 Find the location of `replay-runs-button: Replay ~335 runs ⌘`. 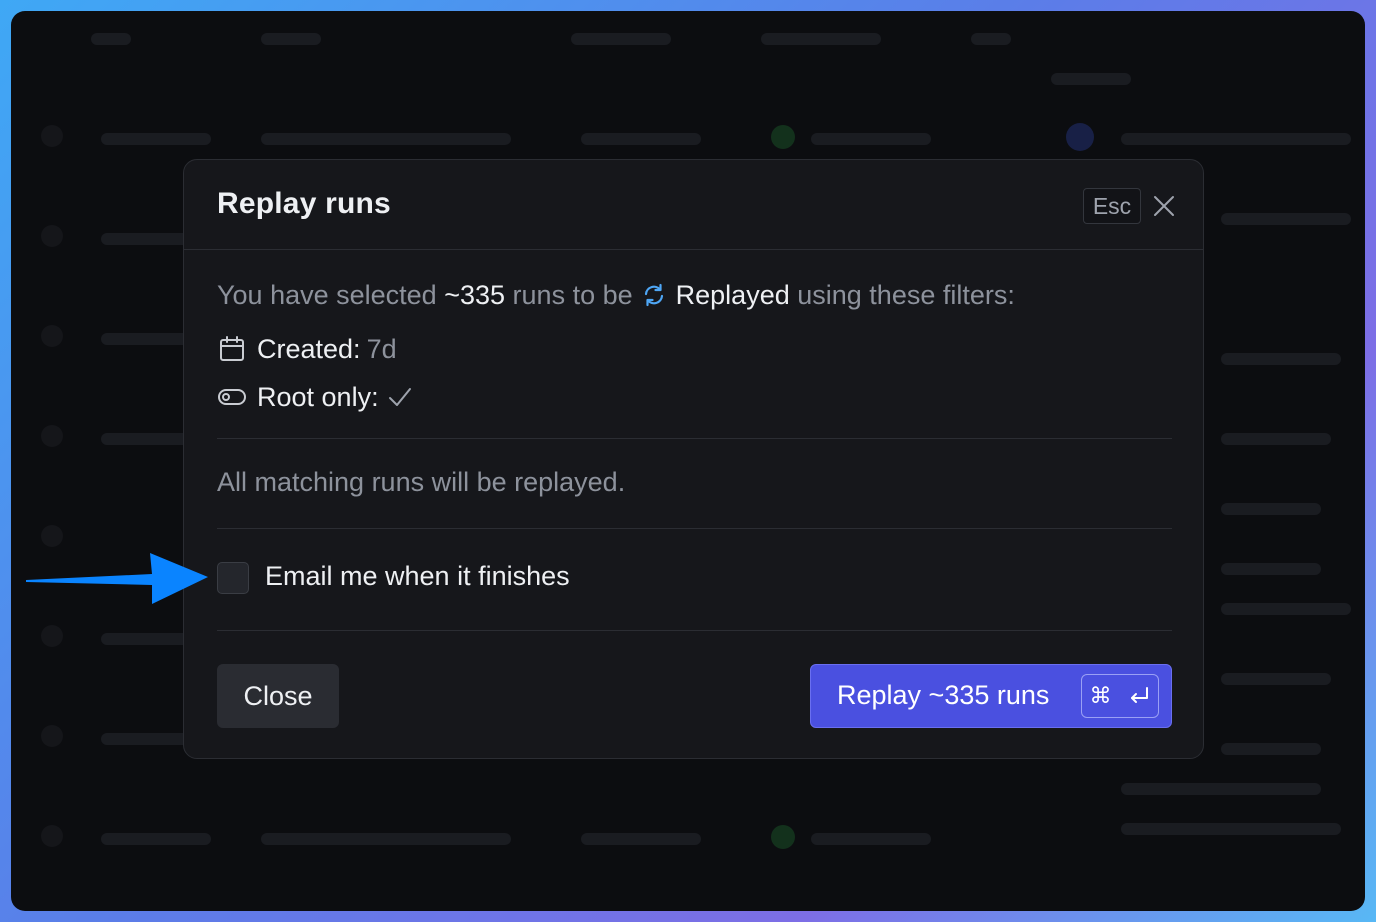

replay-runs-button: Replay ~335 runs ⌘ is located at coordinates (991, 696).